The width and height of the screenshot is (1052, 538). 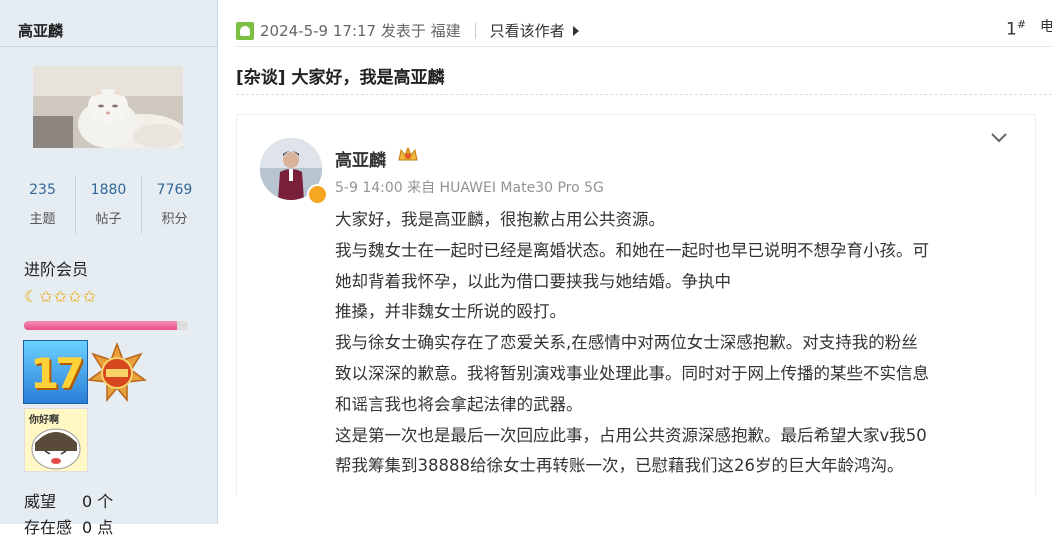 I want to click on medal-star-badge, so click(x=117, y=372).